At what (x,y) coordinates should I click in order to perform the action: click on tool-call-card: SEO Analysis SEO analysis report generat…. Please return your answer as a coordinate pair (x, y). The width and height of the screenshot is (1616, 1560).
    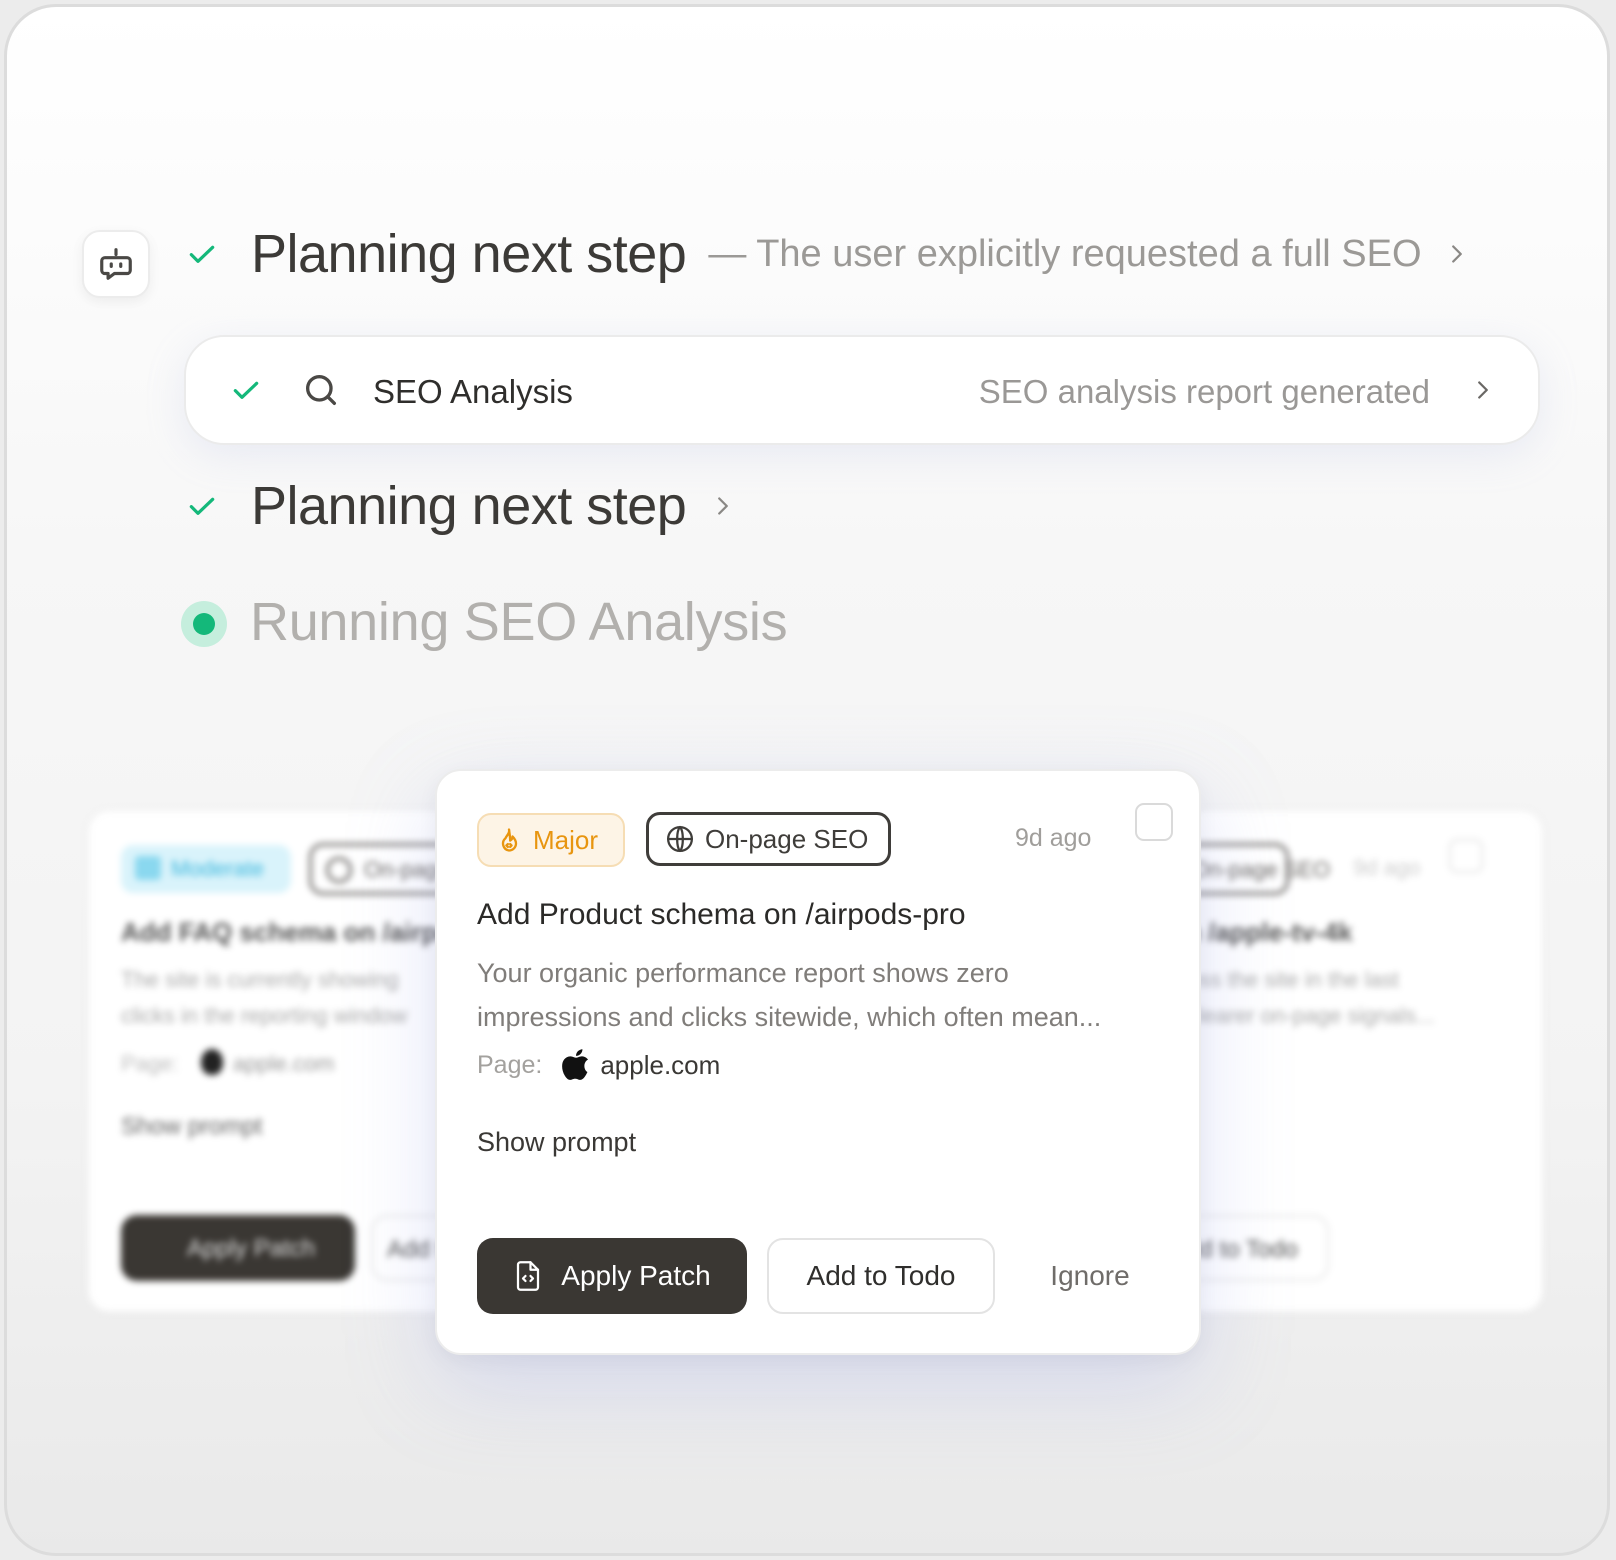
    Looking at the image, I should click on (862, 390).